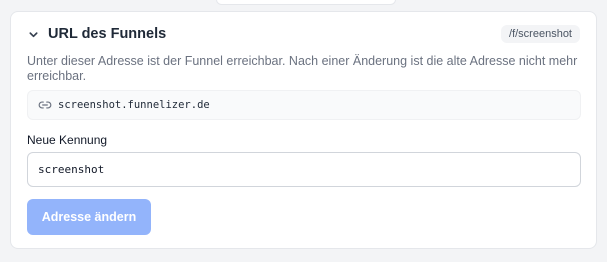 The image size is (607, 262). Describe the element at coordinates (107, 34) in the screenshot. I see `card-title: URL des Funnels` at that location.